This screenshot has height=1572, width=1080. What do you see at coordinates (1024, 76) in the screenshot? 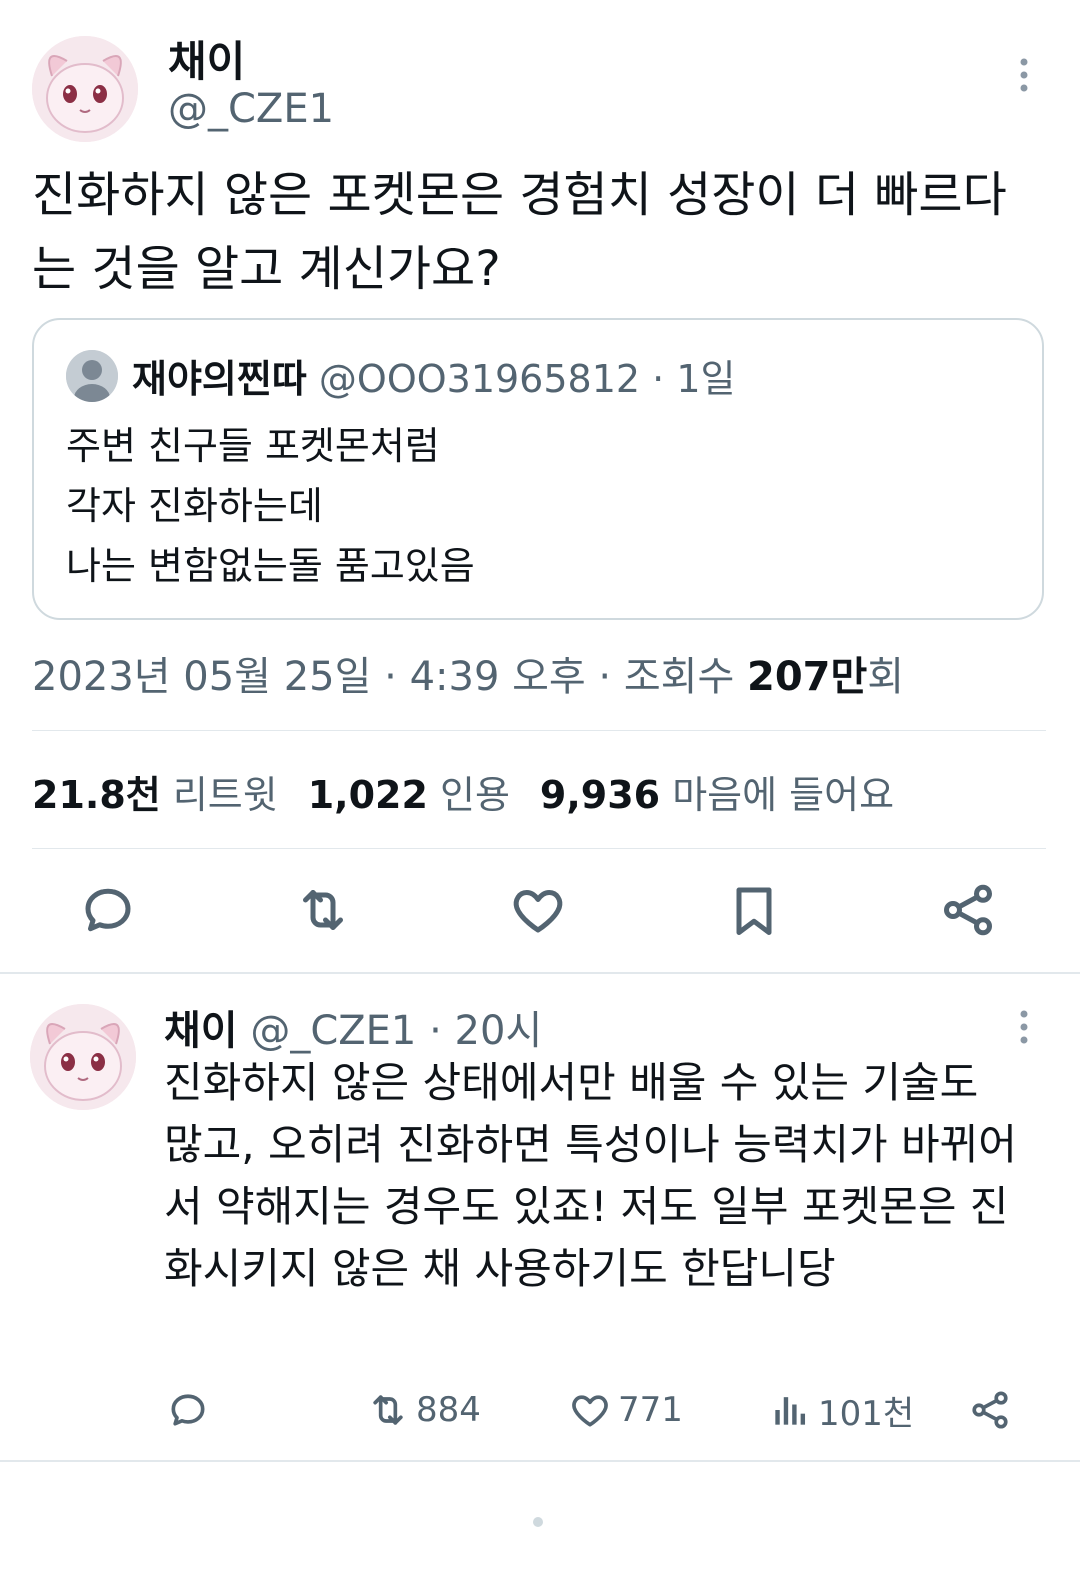
I see `more-options-icon` at bounding box center [1024, 76].